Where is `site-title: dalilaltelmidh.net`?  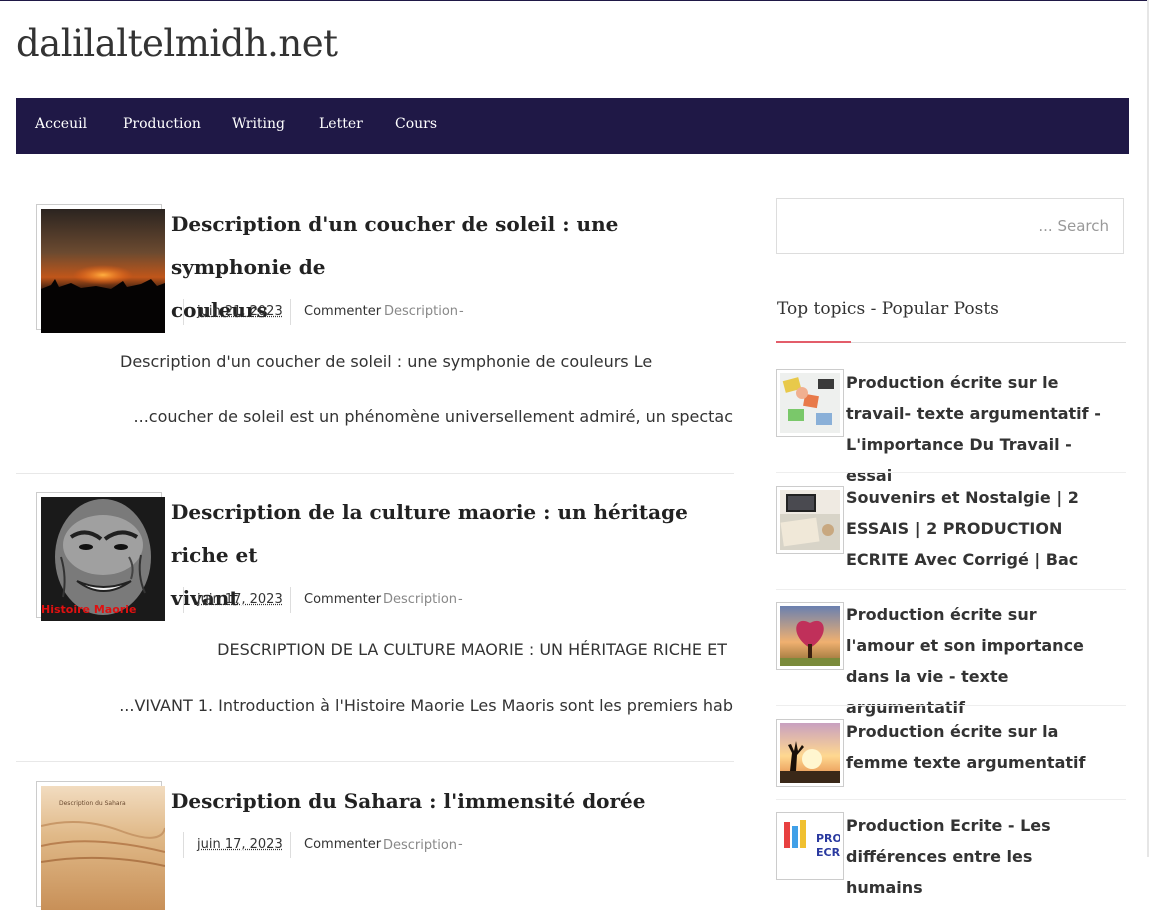 site-title: dalilaltelmidh.net is located at coordinates (177, 43).